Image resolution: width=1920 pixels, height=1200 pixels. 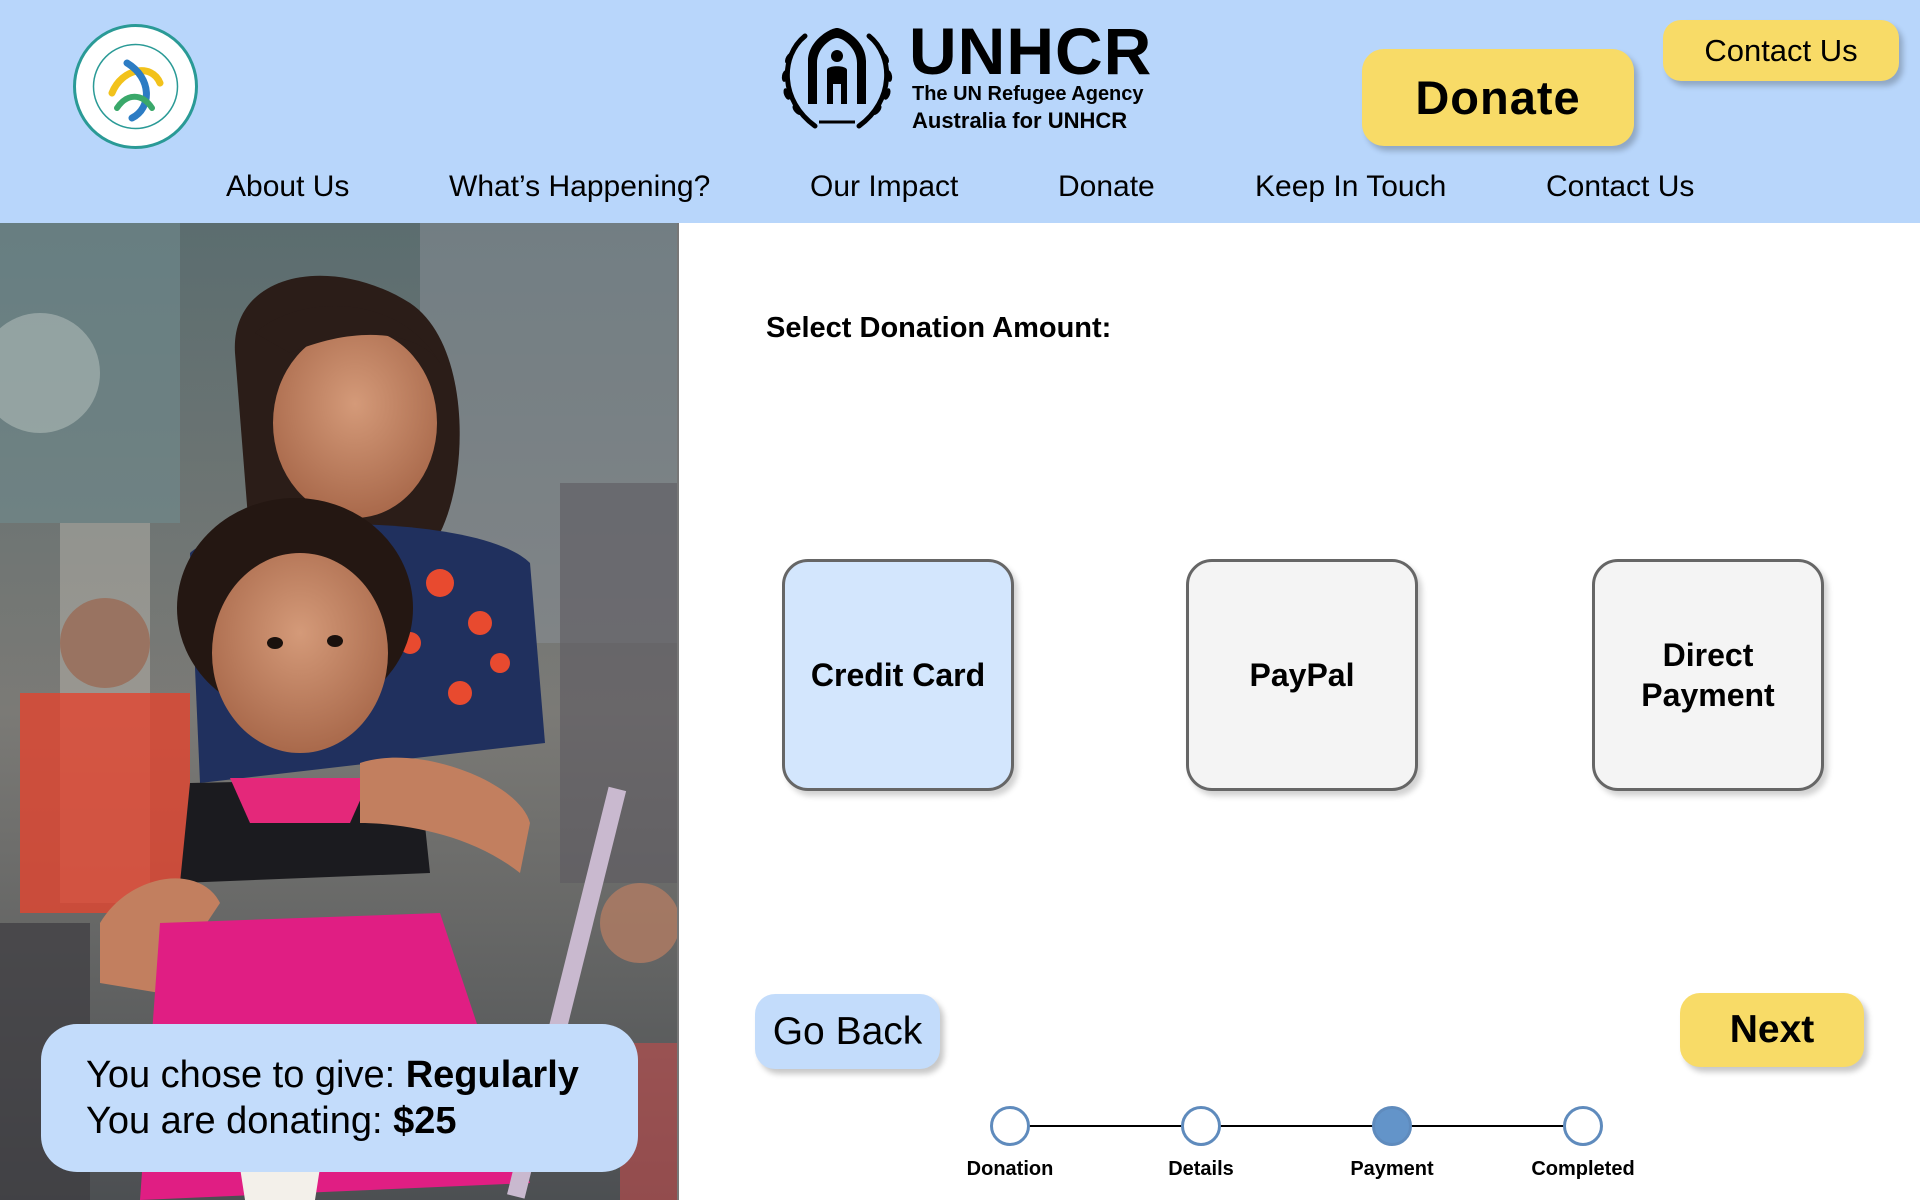 What do you see at coordinates (884, 187) in the screenshot?
I see `nav-item-our-impact: Our Impact` at bounding box center [884, 187].